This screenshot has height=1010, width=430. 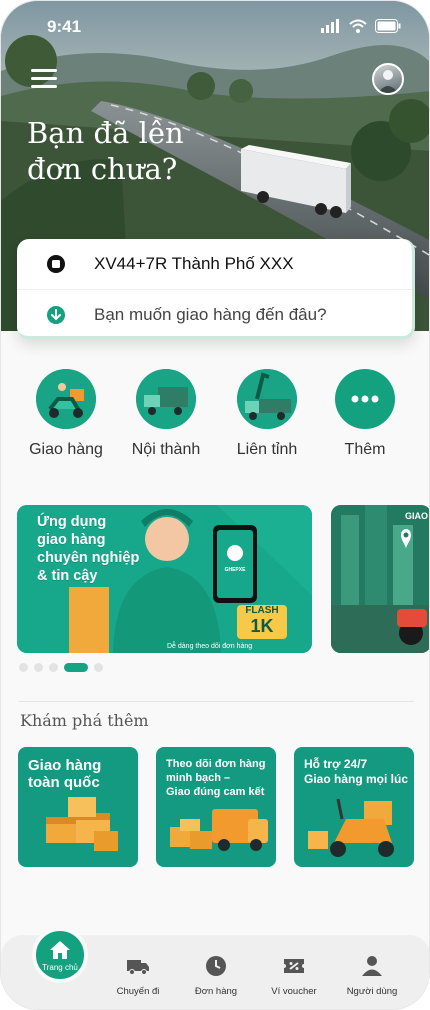 I want to click on promo-banner-2: GIAO, so click(x=380, y=579).